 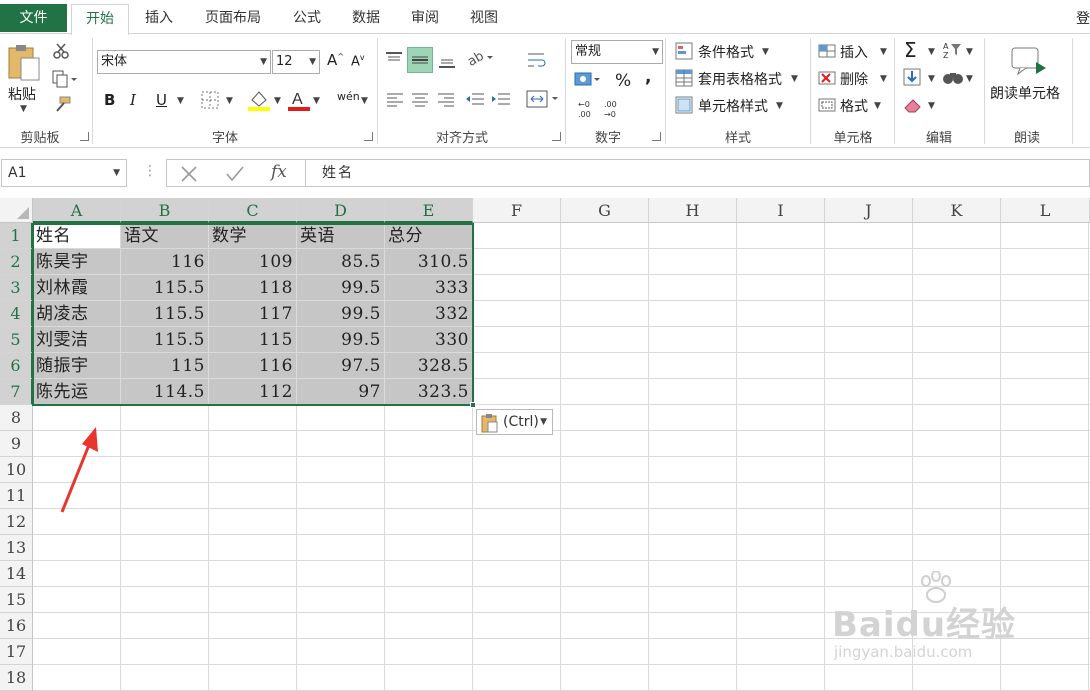 I want to click on delete-cells-icon, so click(x=827, y=80).